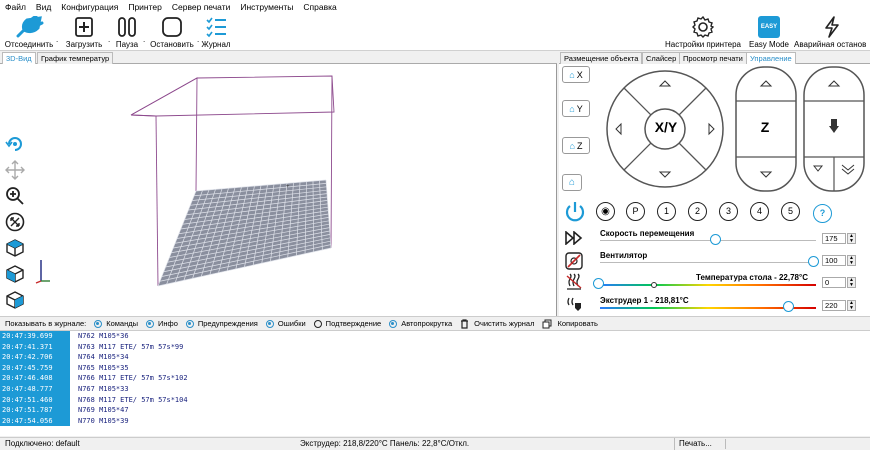 Image resolution: width=870 pixels, height=450 pixels. What do you see at coordinates (759, 211) in the screenshot?
I see `preset-4-button: 4` at bounding box center [759, 211].